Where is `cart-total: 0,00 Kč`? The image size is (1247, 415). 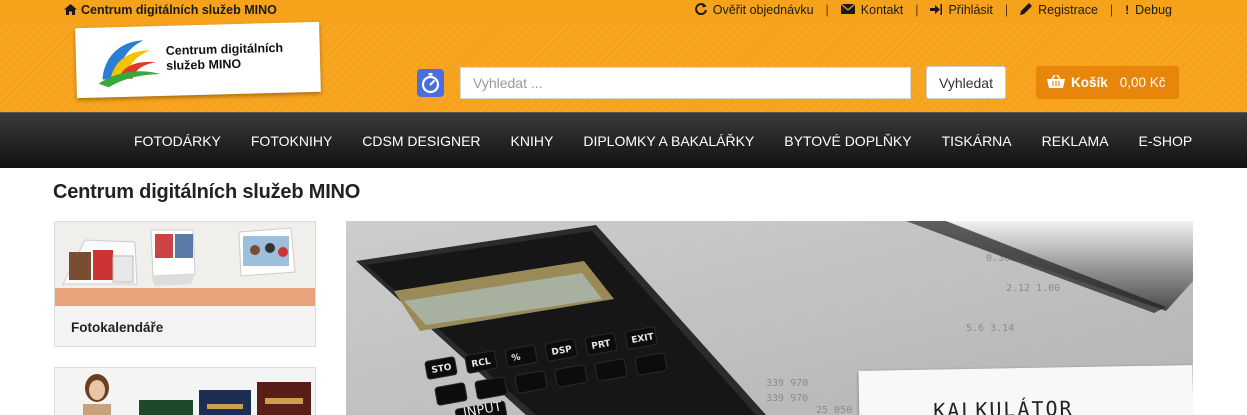 cart-total: 0,00 Kč is located at coordinates (1142, 82).